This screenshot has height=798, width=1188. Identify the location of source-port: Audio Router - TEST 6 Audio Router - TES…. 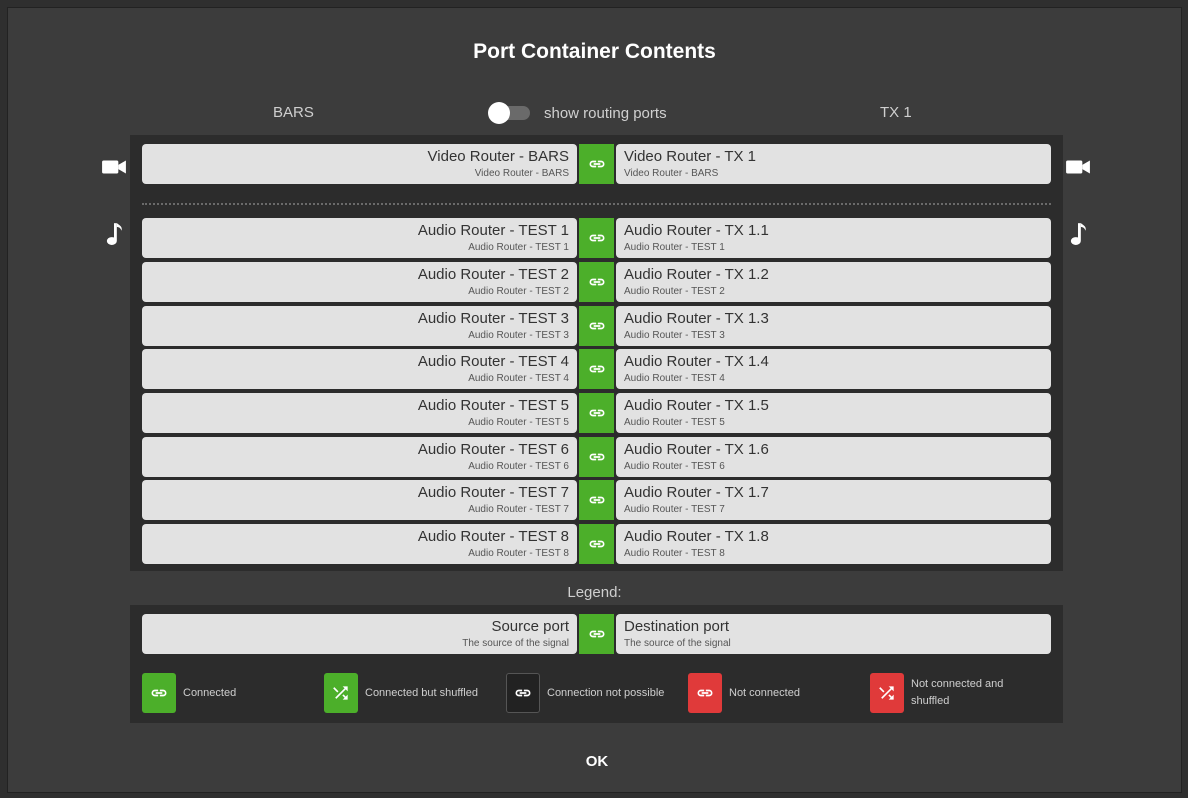
(359, 457).